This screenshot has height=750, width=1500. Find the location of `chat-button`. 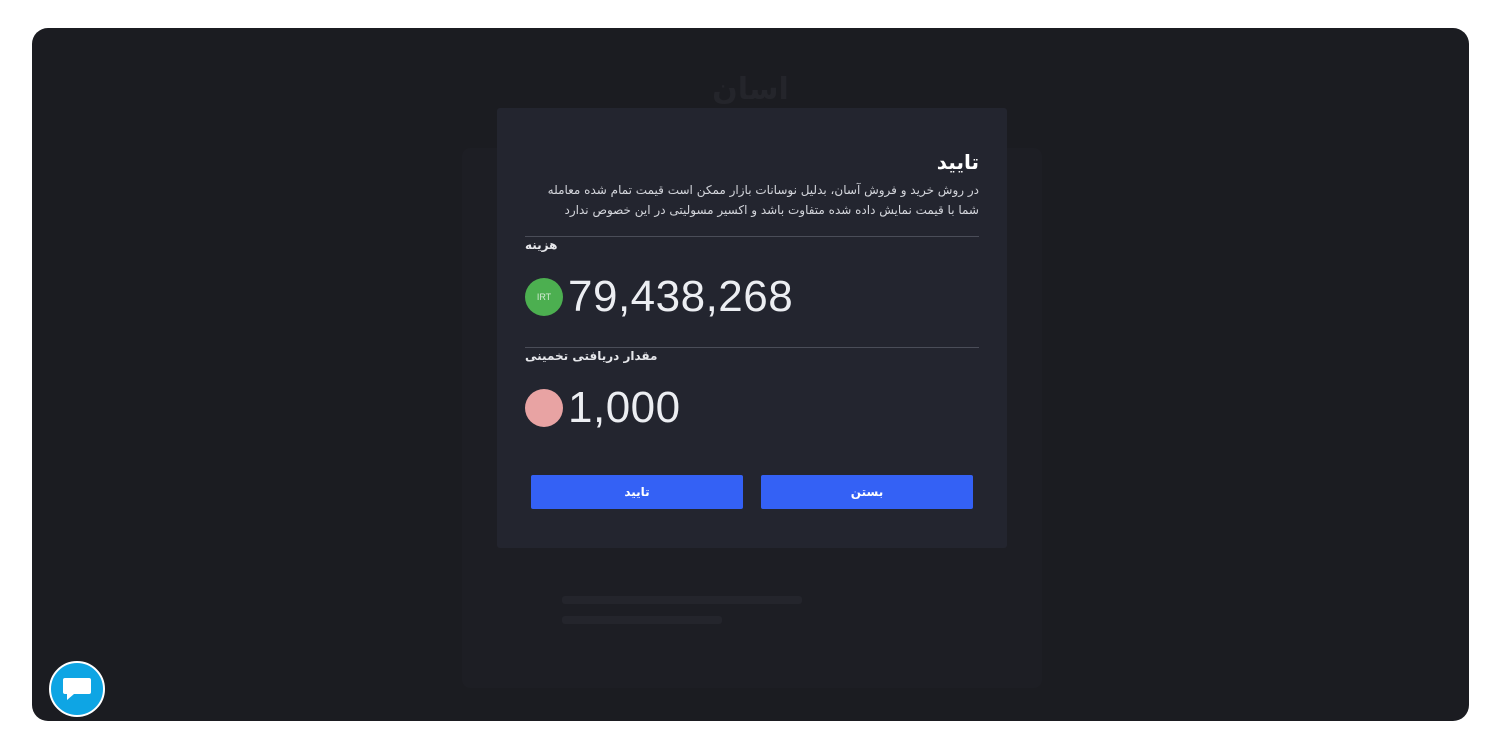

chat-button is located at coordinates (77, 689).